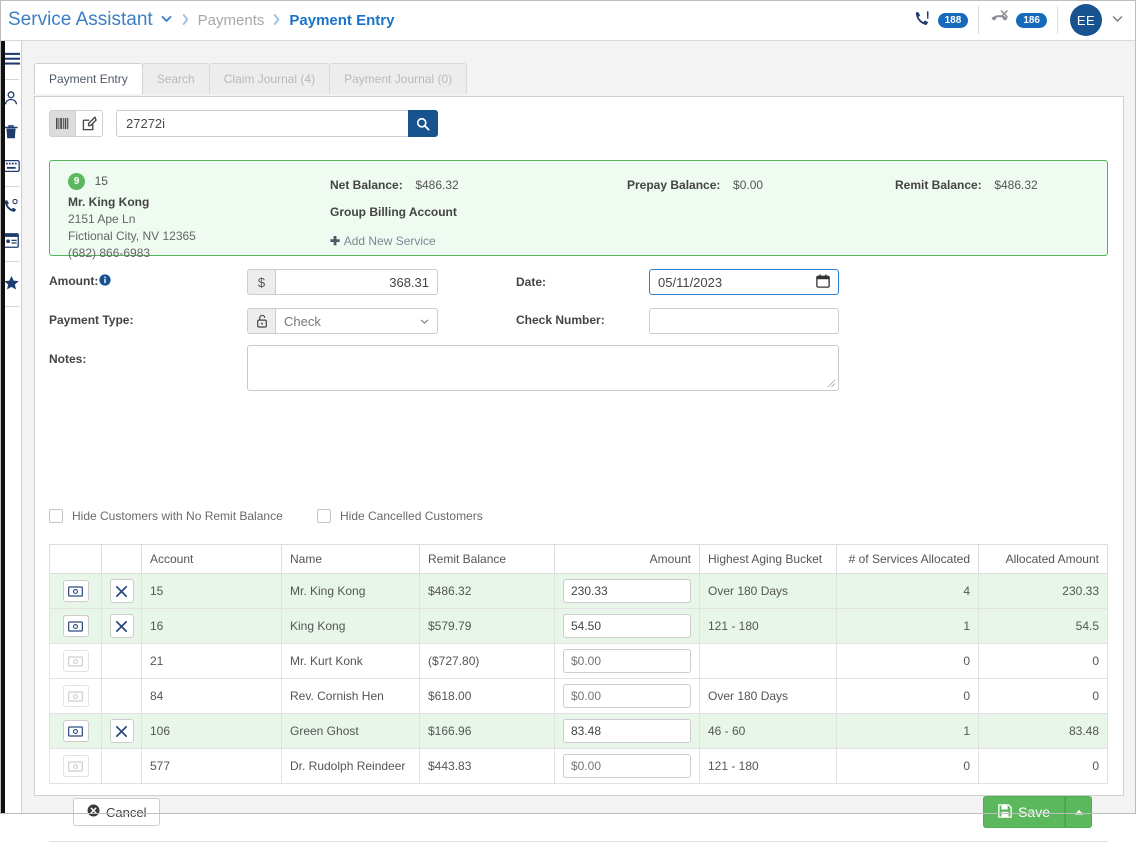 Image resolution: width=1136 pixels, height=842 pixels. Describe the element at coordinates (356, 321) in the screenshot. I see `payment-type-select: Check` at that location.